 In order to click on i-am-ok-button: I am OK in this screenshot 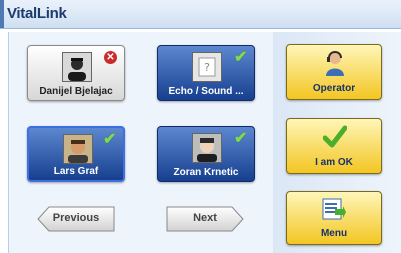, I will do `click(334, 146)`.